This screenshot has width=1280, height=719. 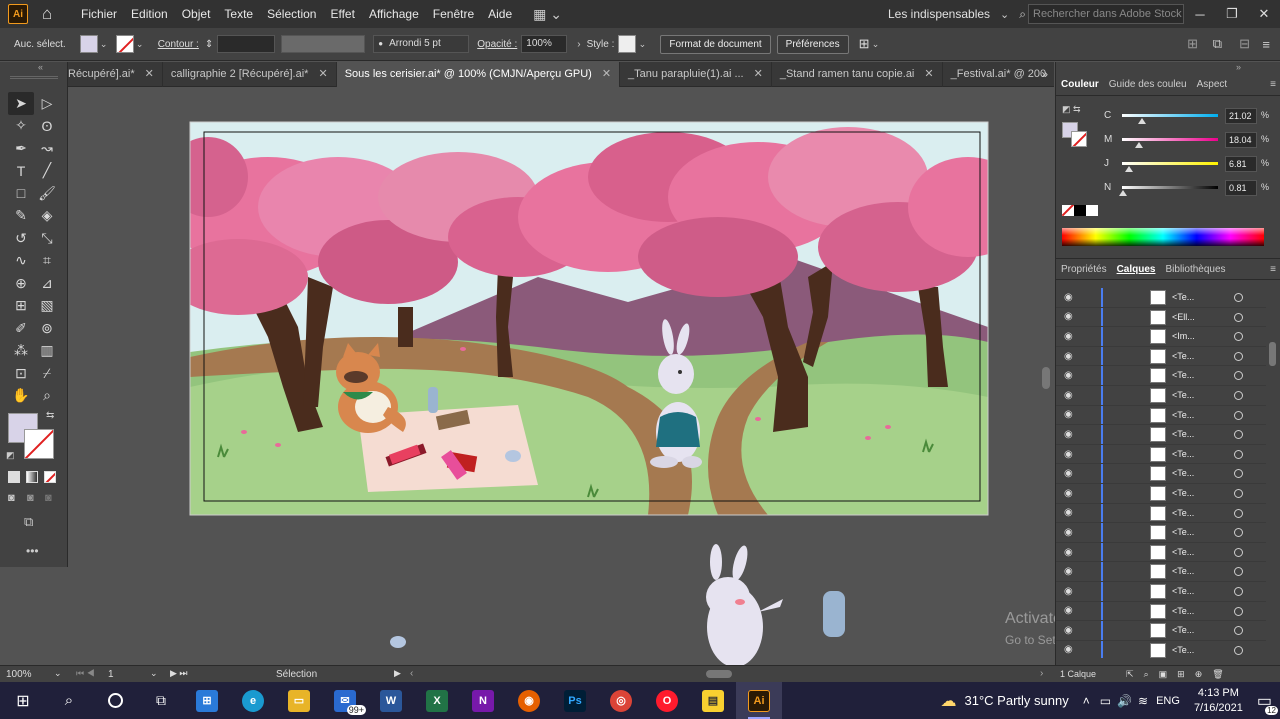 What do you see at coordinates (238, 14) in the screenshot?
I see `menu-texte: Texte` at bounding box center [238, 14].